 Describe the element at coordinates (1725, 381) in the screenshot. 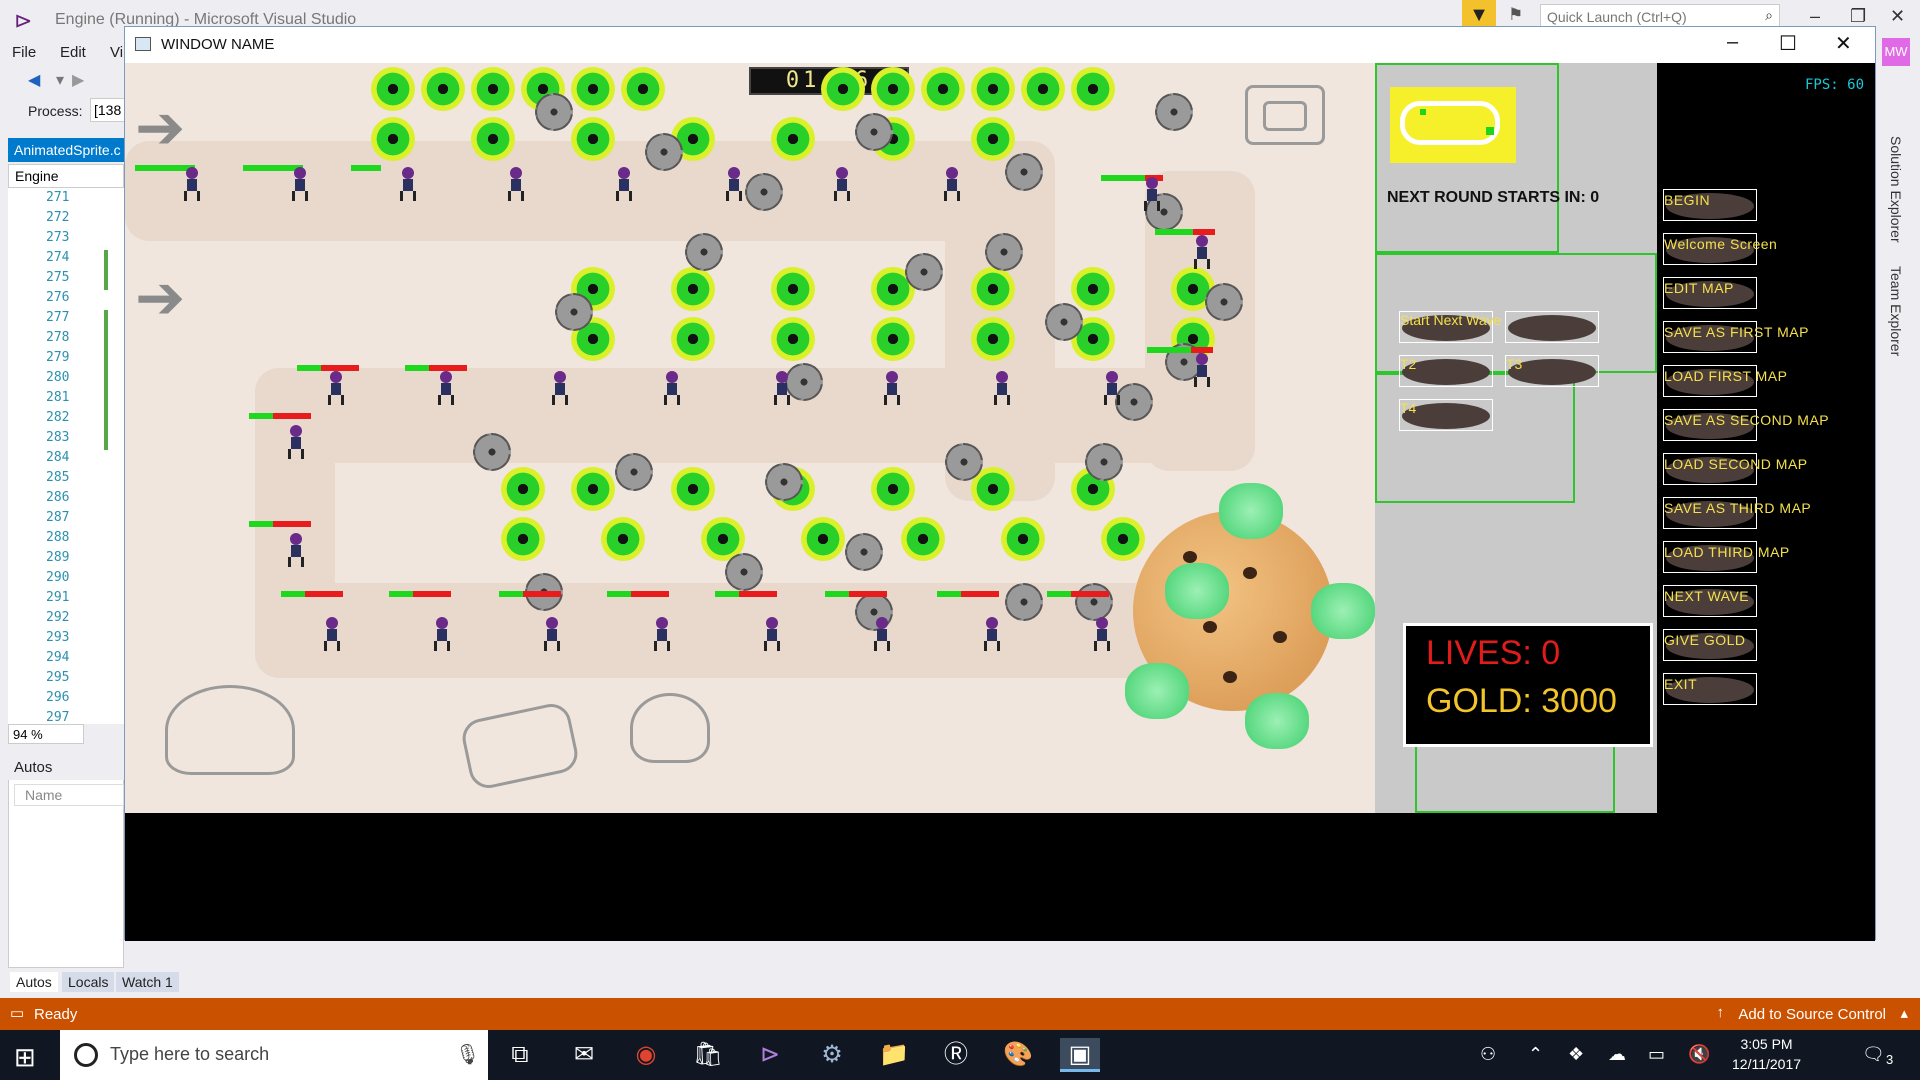

I see `load-first-map-button: LOAD FIRST MAP` at that location.